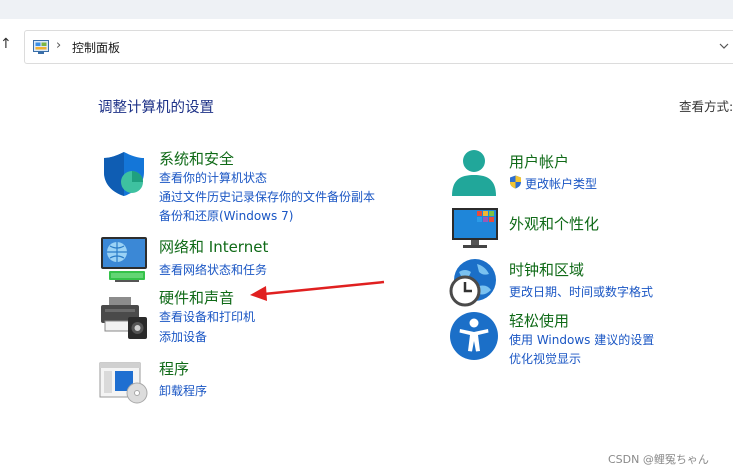 The width and height of the screenshot is (733, 472). I want to click on link-optimize-visual-display: 优化视觉显示, so click(545, 358).